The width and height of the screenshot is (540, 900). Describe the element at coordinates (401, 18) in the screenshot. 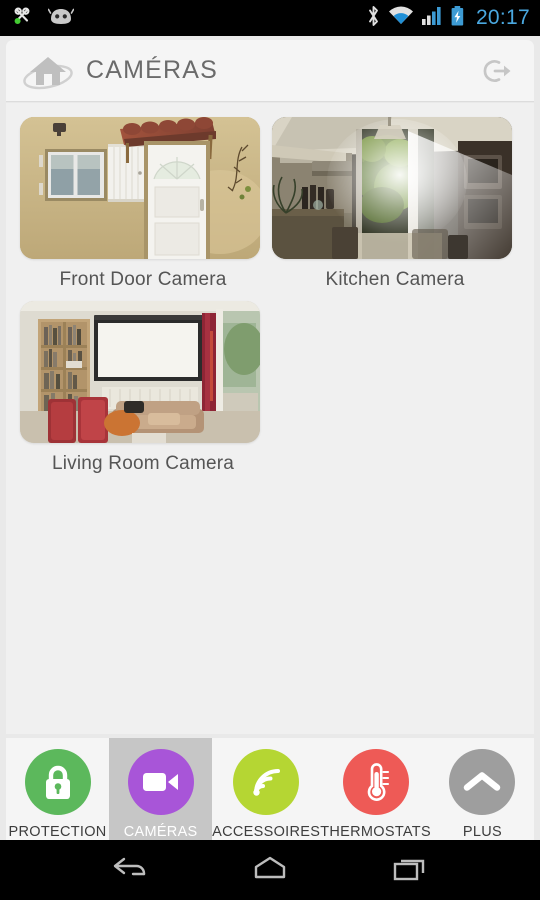

I see `wifi-icon` at that location.